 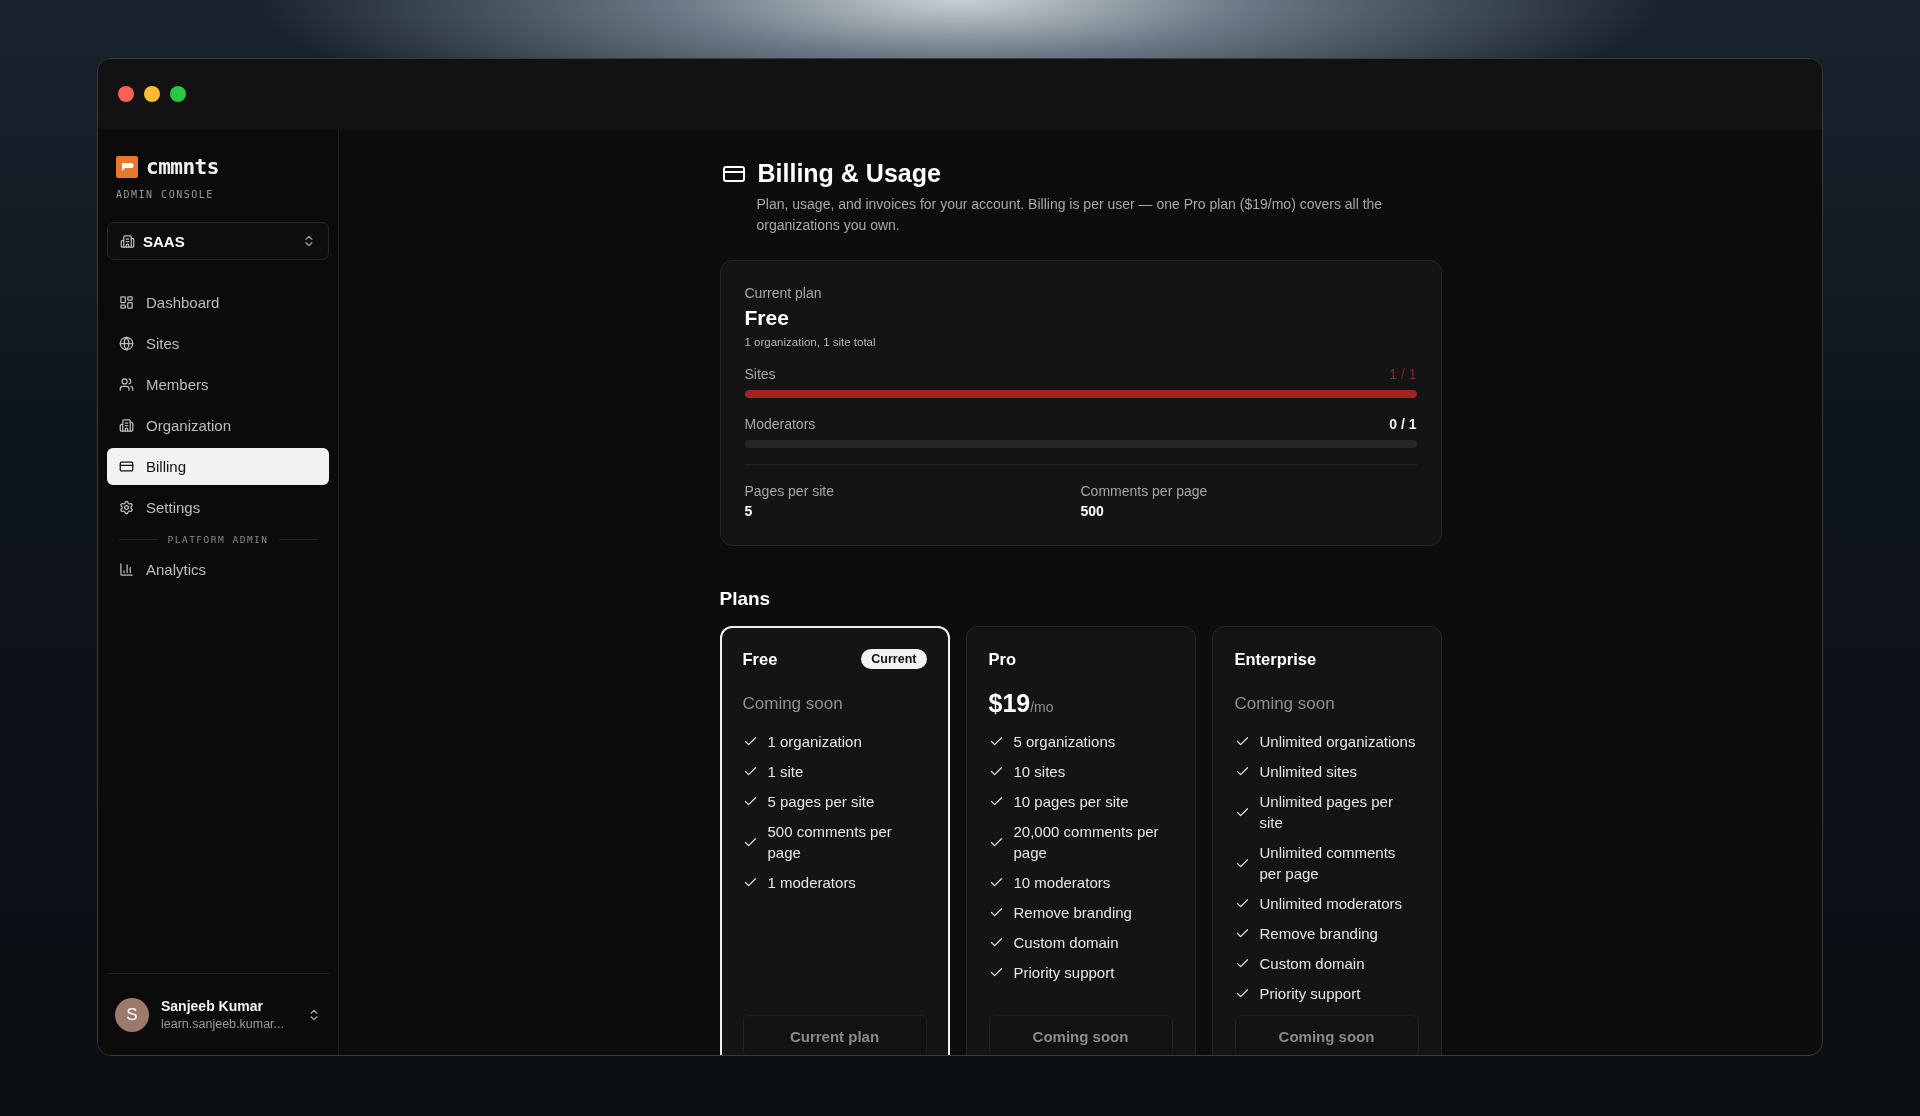 I want to click on limit-value: 5, so click(x=749, y=511).